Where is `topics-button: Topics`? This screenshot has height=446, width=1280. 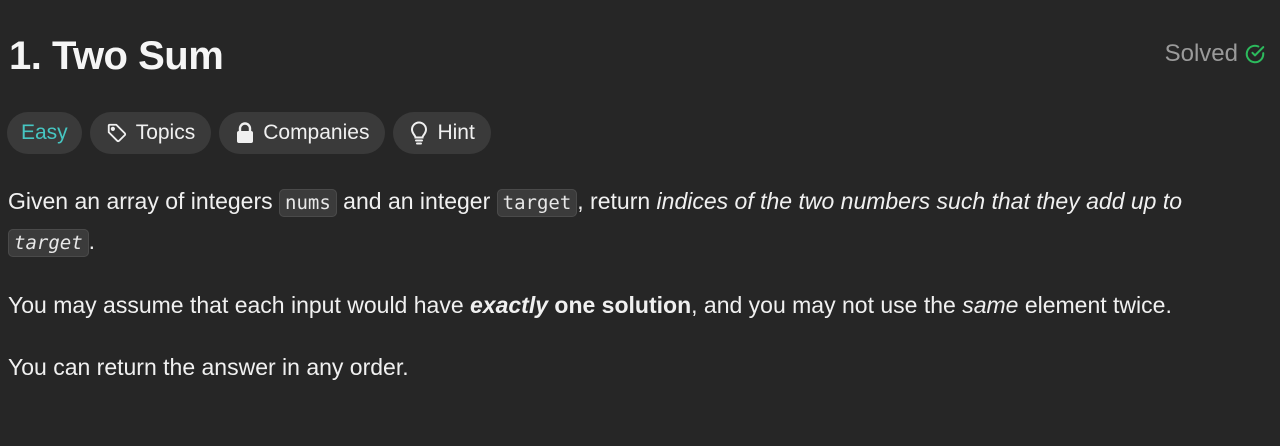 topics-button: Topics is located at coordinates (150, 133).